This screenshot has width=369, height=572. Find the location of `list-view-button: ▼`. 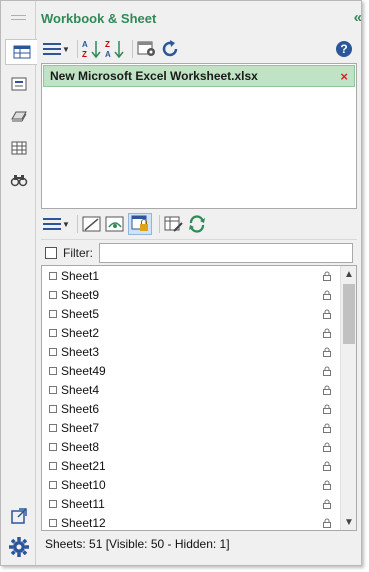

list-view-button: ▼ is located at coordinates (56, 49).